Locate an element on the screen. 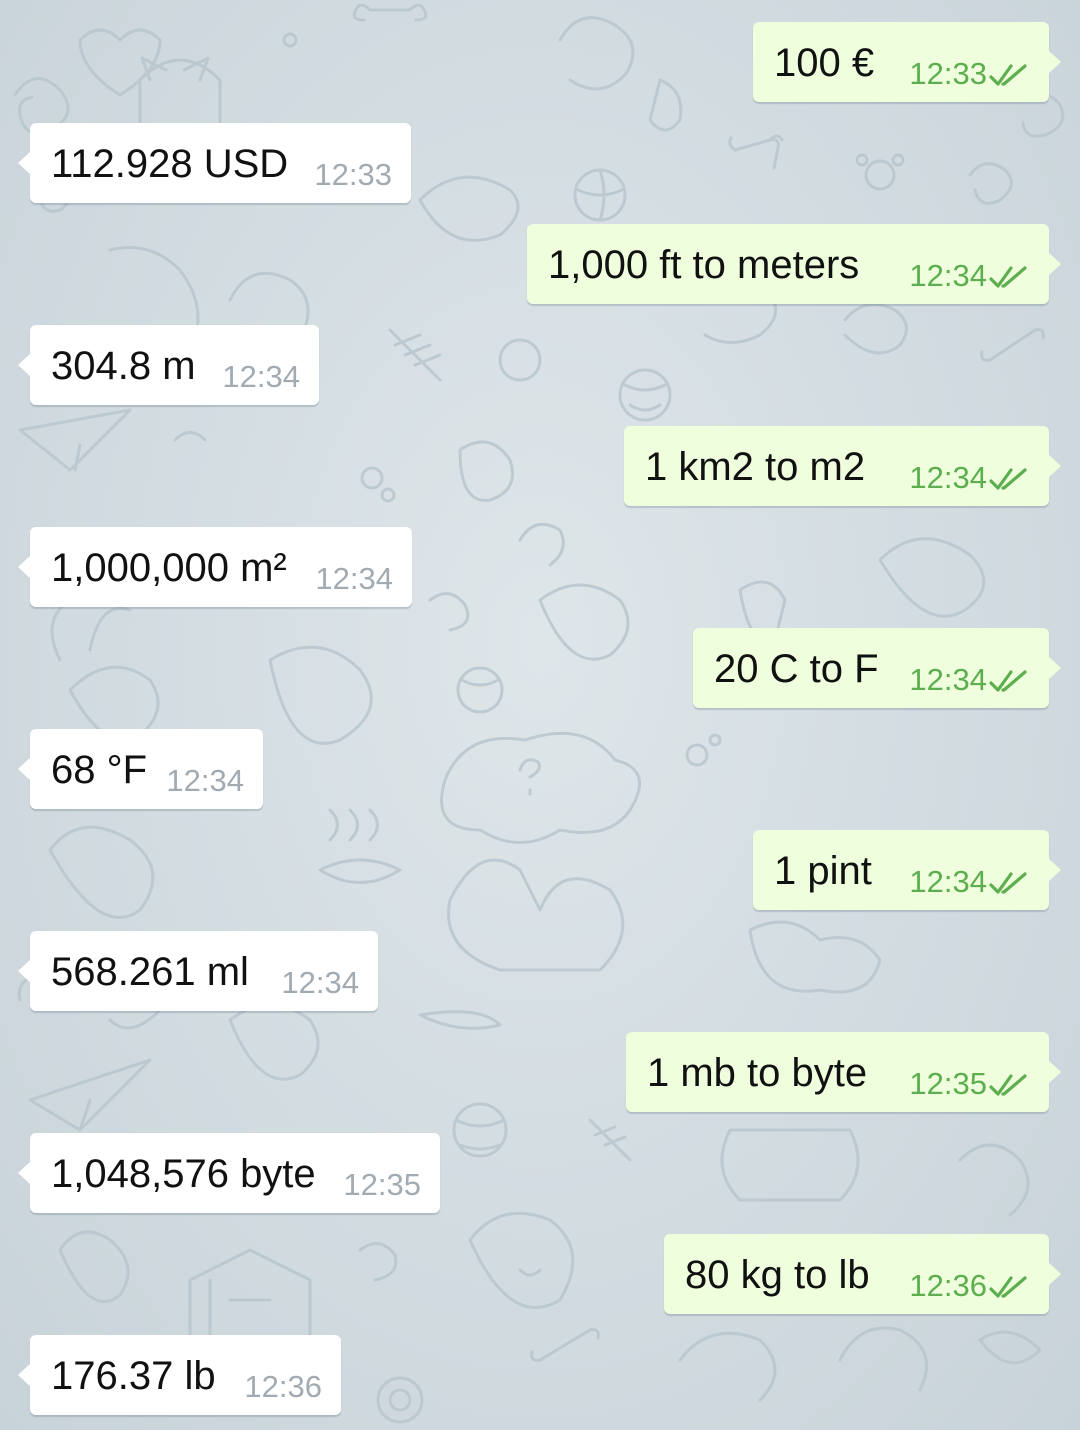  message-incoming: 568.261 ml 12:34 is located at coordinates (198, 971).